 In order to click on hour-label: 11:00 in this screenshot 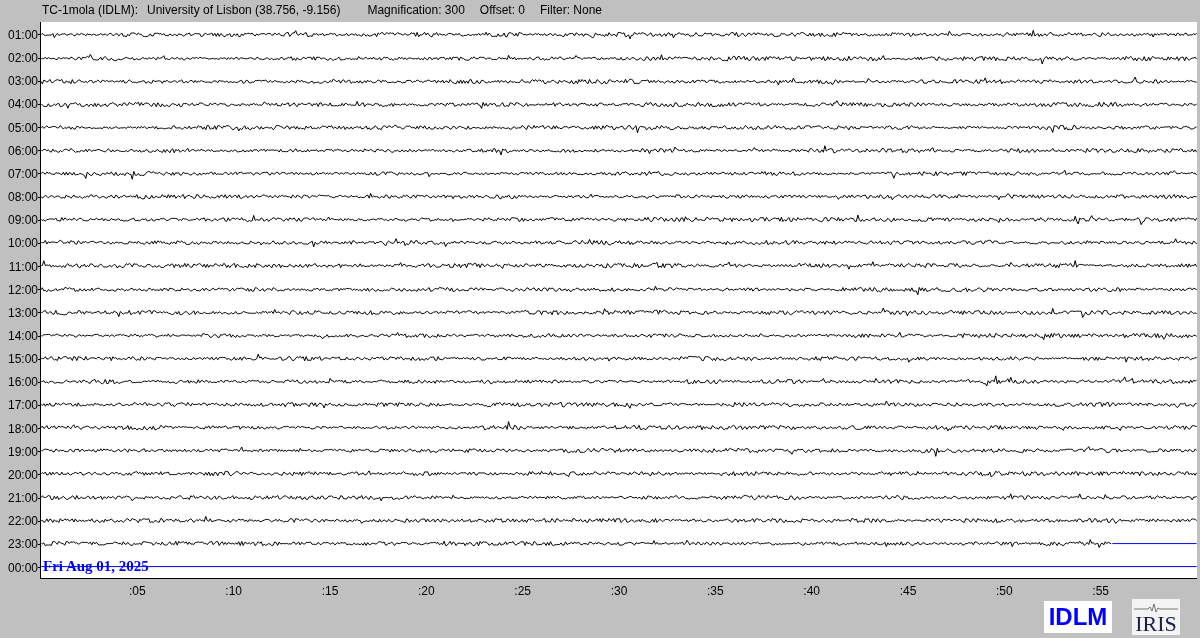, I will do `click(23, 266)`.